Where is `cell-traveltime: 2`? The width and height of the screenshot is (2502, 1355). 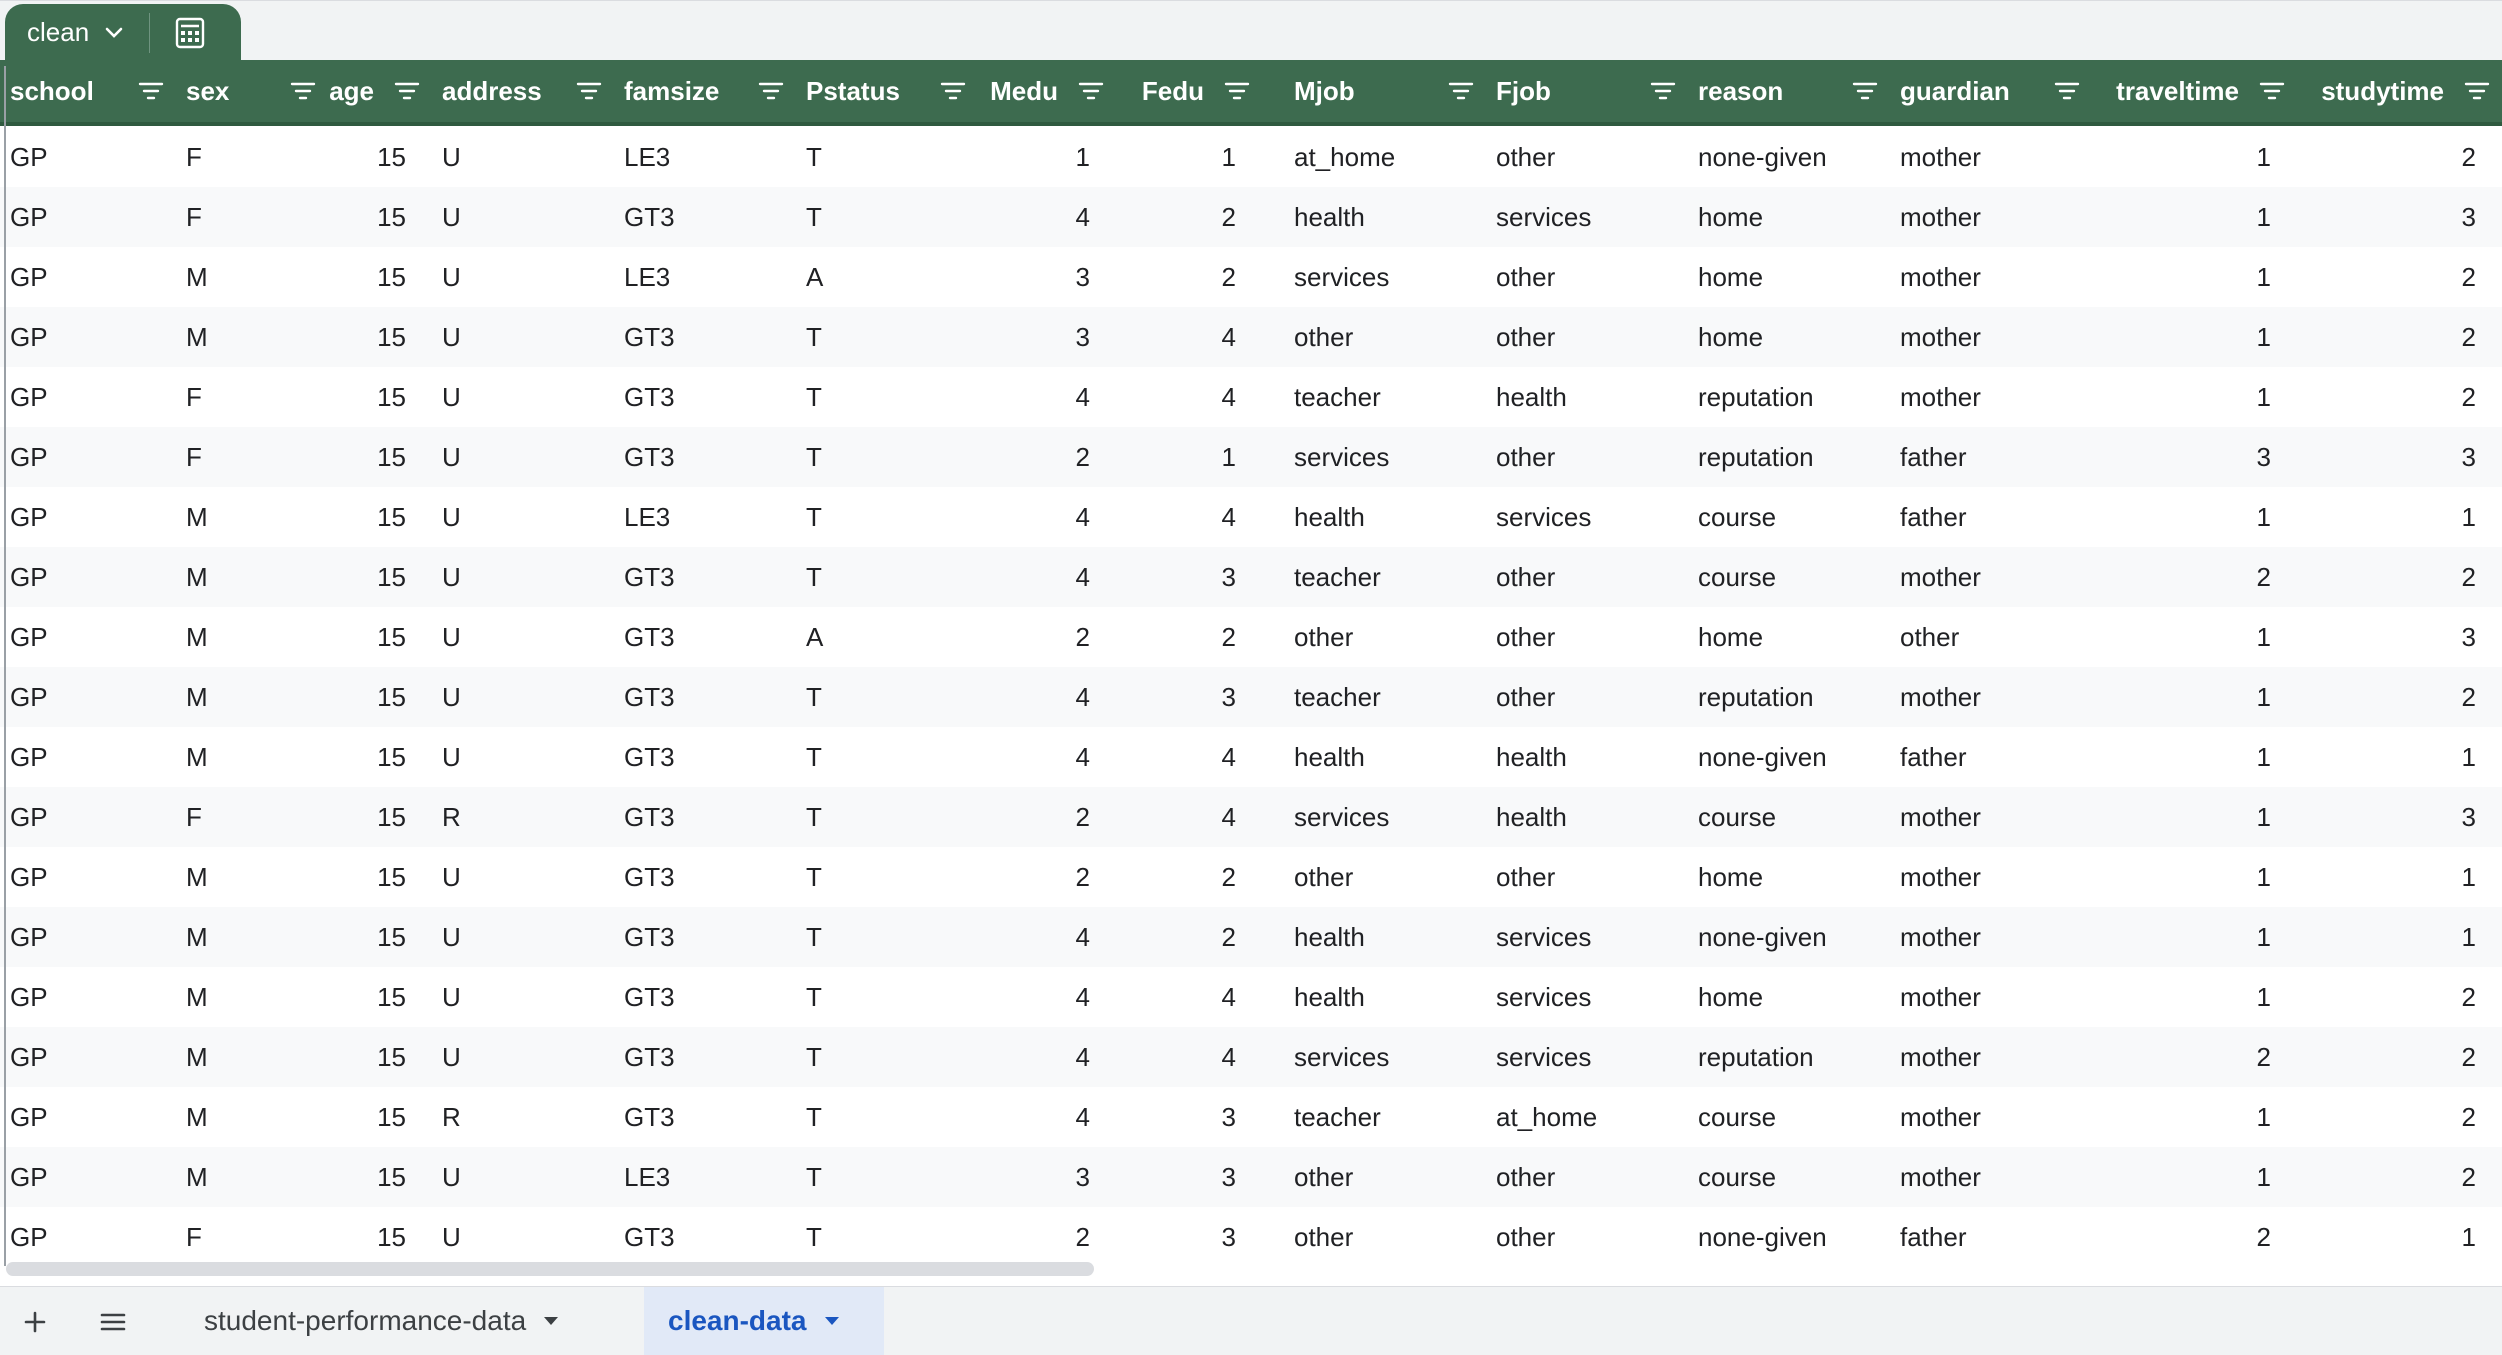
cell-traveltime: 2 is located at coordinates (2181, 1057).